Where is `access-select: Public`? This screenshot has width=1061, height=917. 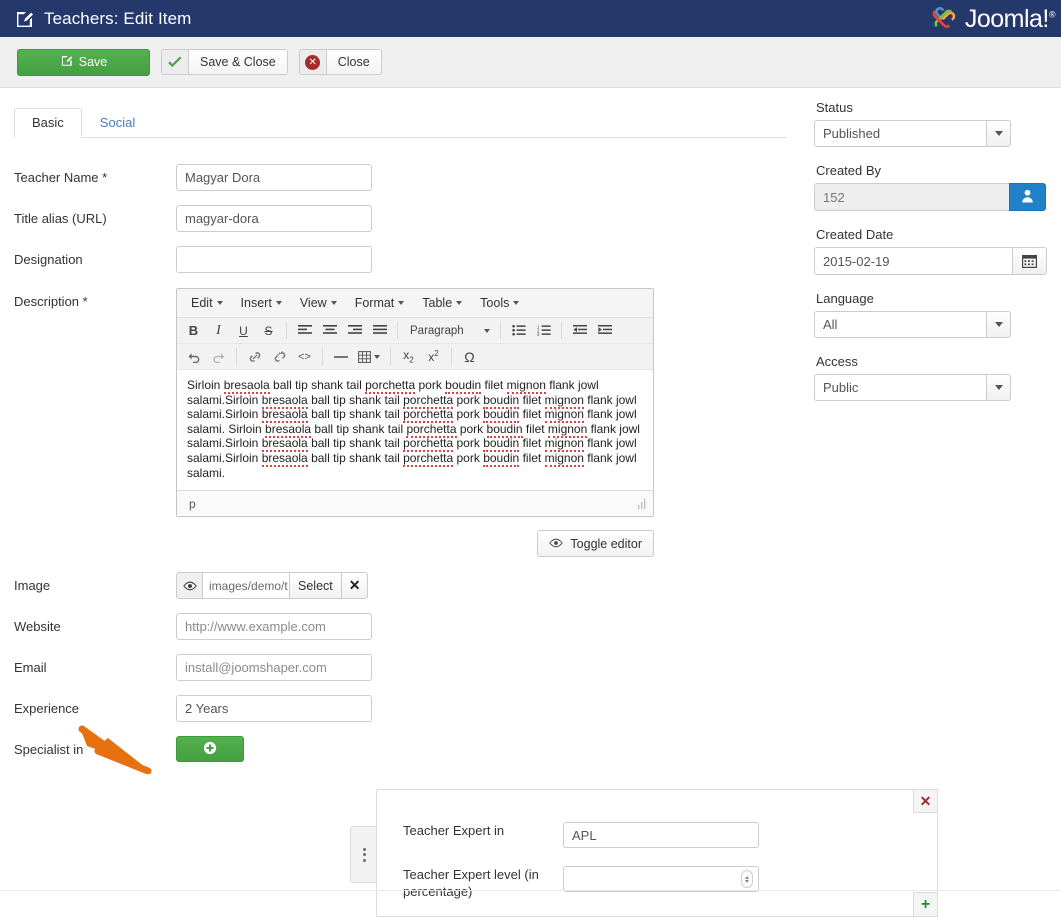 access-select: Public is located at coordinates (912, 387).